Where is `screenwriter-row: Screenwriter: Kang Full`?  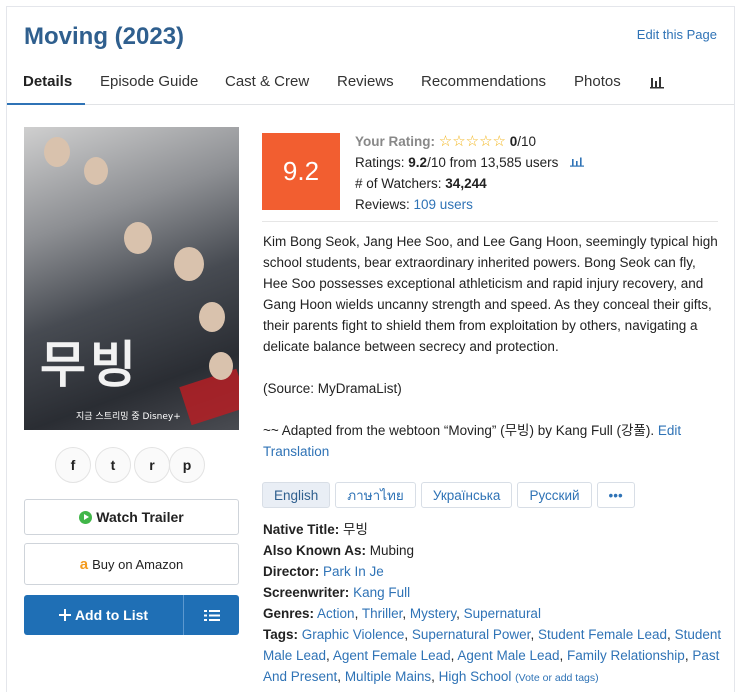
screenwriter-row: Screenwriter: Kang Full is located at coordinates (494, 592).